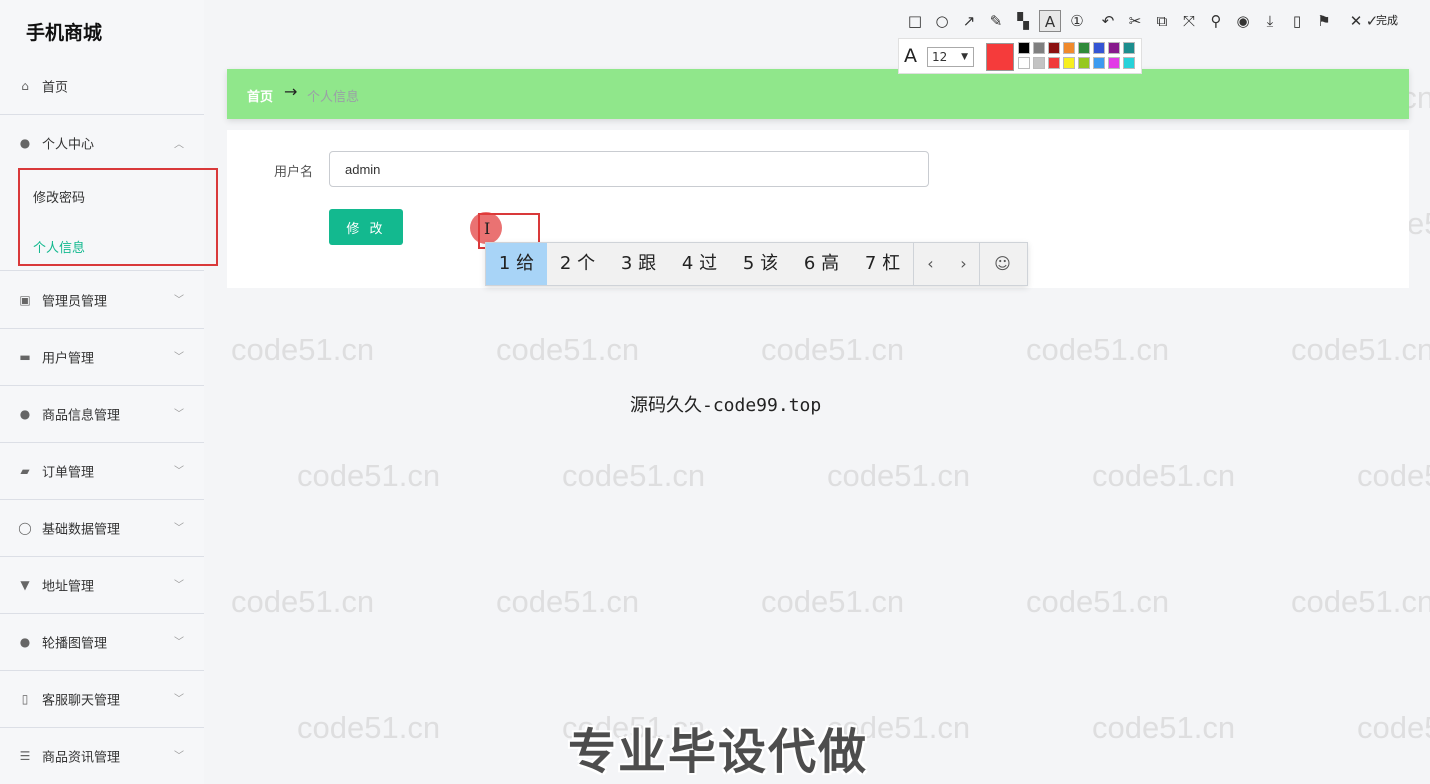 This screenshot has height=784, width=1430. Describe the element at coordinates (1050, 21) in the screenshot. I see `text-tool-icon: A` at that location.